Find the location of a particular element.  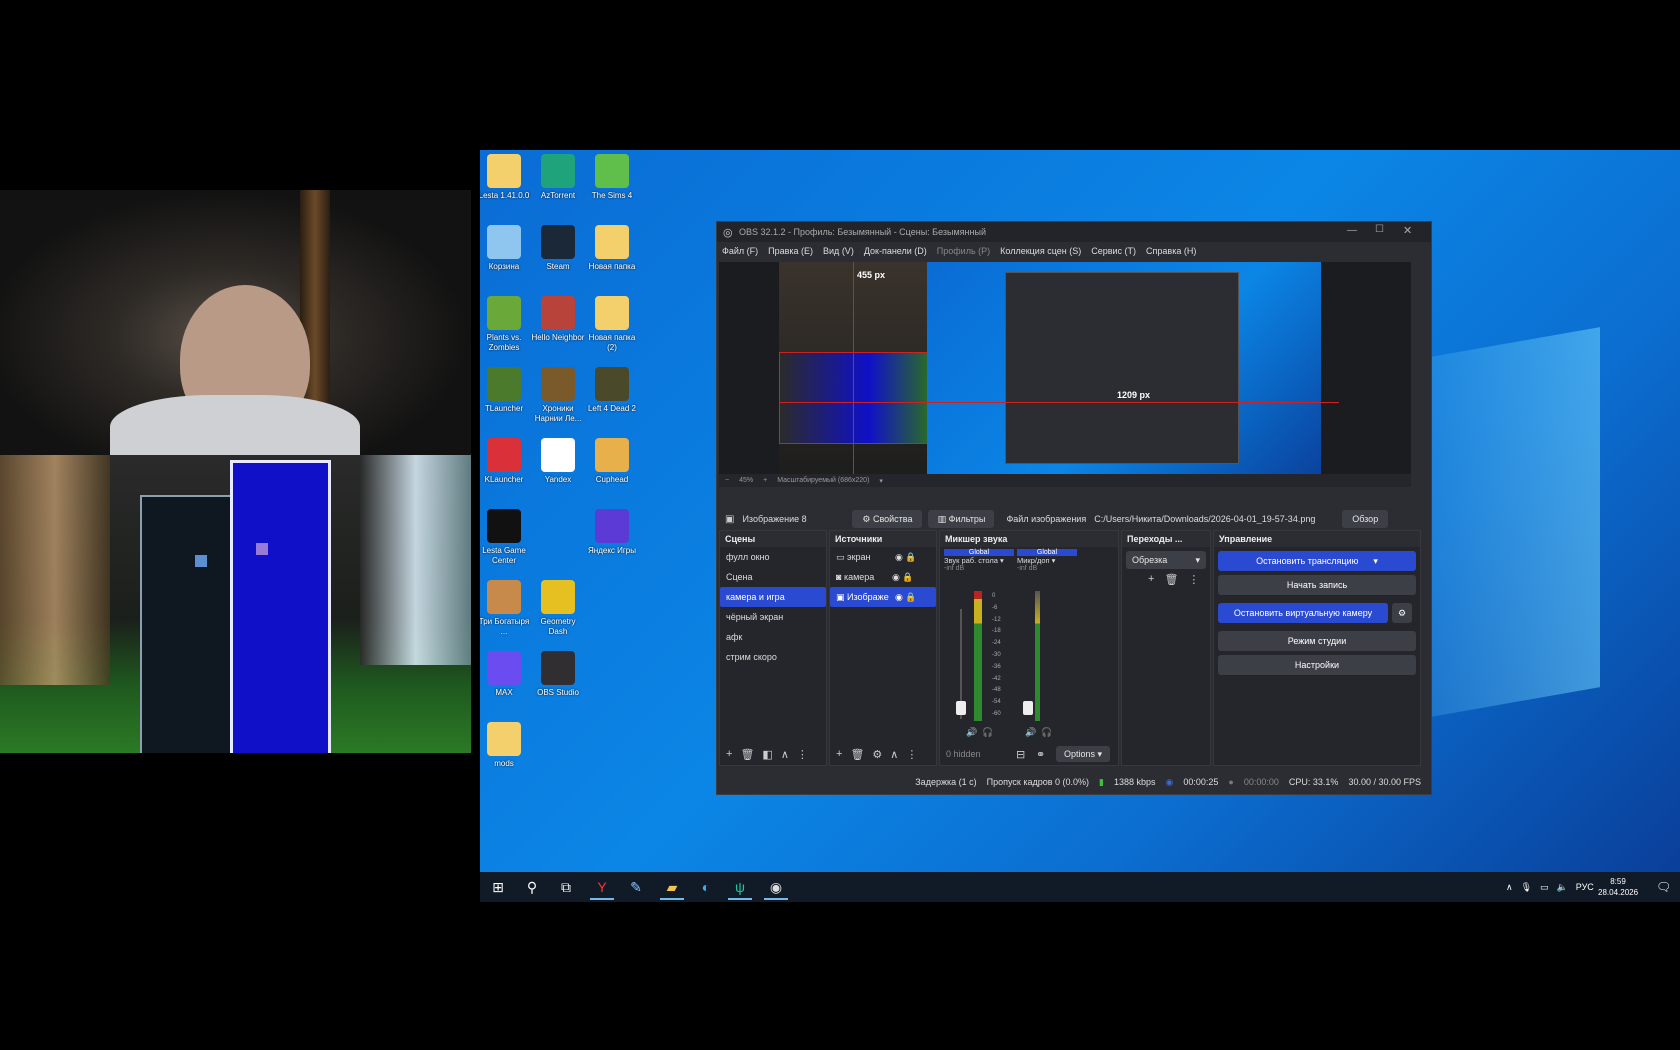

menu-docks: Док-панели (D) is located at coordinates (895, 251).